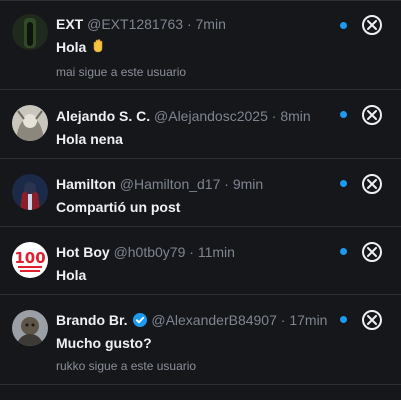  What do you see at coordinates (89, 139) in the screenshot?
I see `message-text: Hola nena` at bounding box center [89, 139].